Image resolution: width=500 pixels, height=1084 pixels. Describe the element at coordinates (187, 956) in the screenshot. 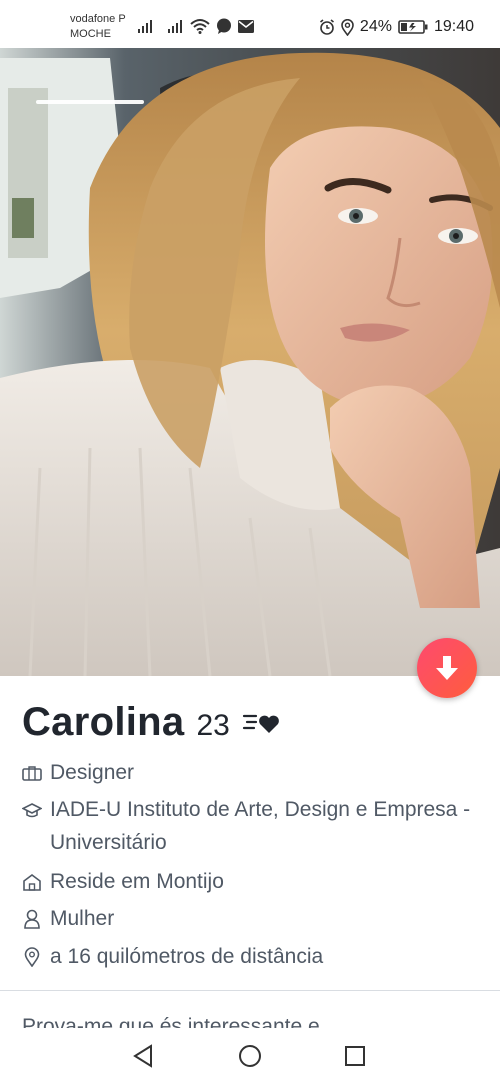

I see `distance-text: a 16 quilómetros de distância` at that location.